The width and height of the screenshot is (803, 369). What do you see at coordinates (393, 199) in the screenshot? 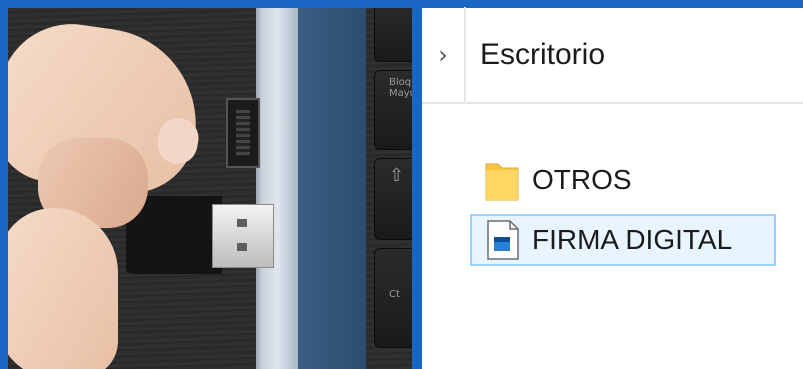
I see `keyboard-key-shift: ⇧` at bounding box center [393, 199].